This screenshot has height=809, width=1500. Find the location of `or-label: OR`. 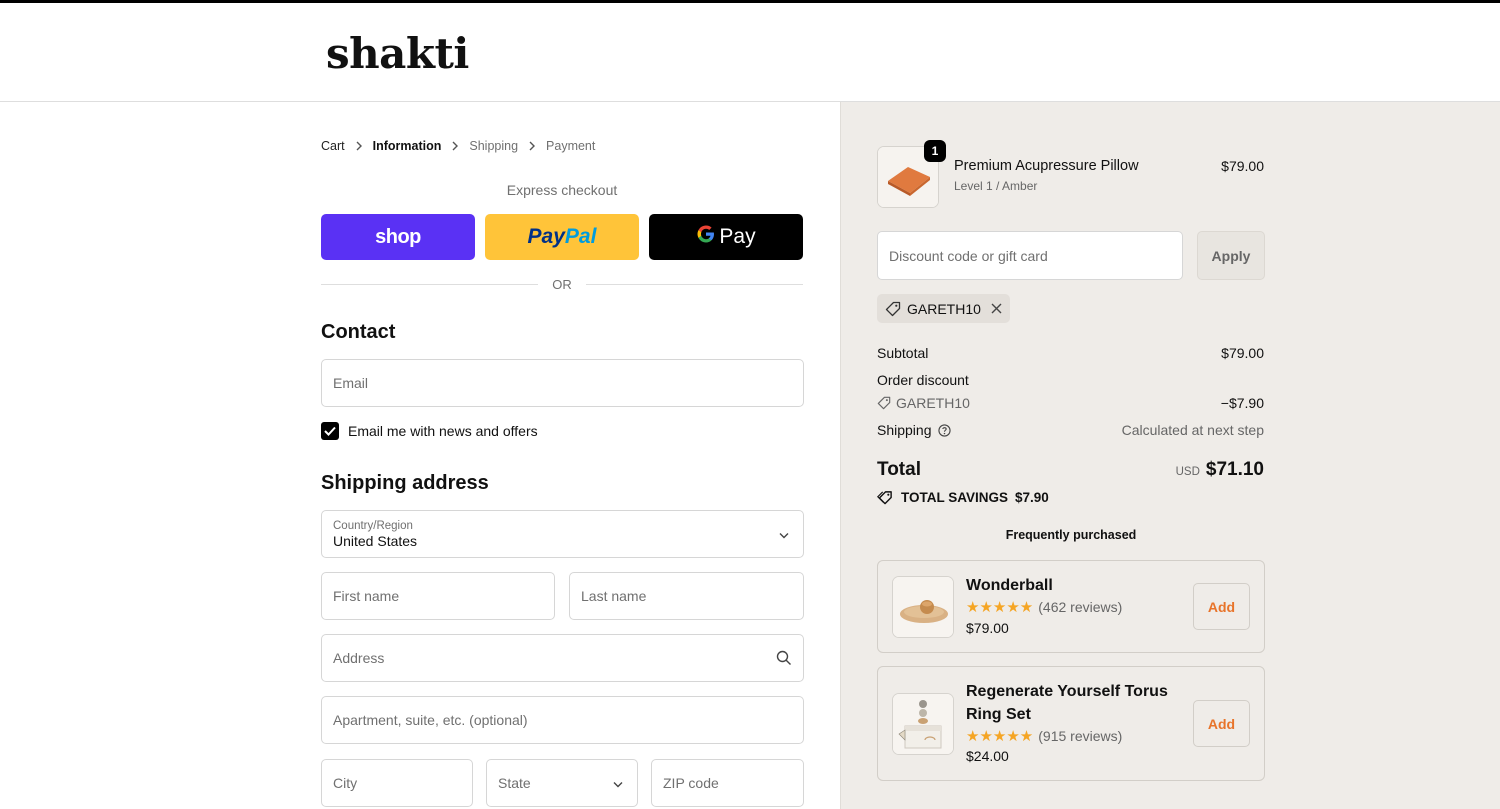

or-label: OR is located at coordinates (562, 284).